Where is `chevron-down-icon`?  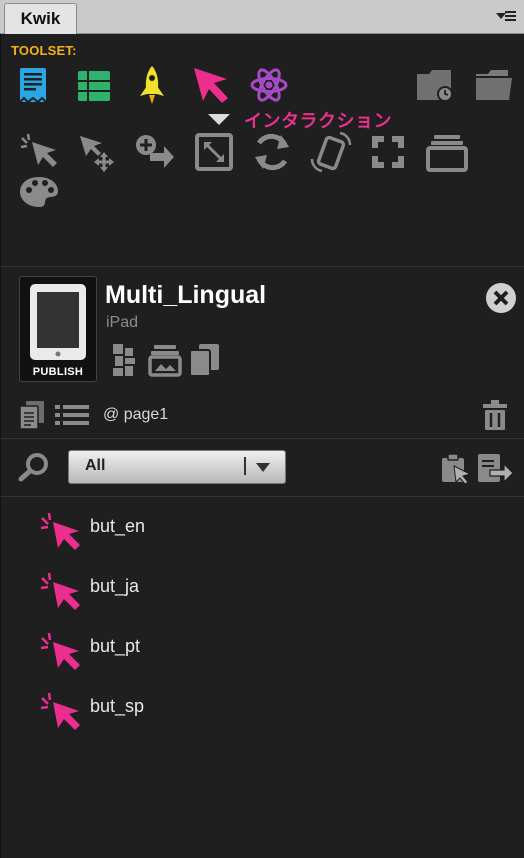 chevron-down-icon is located at coordinates (263, 467).